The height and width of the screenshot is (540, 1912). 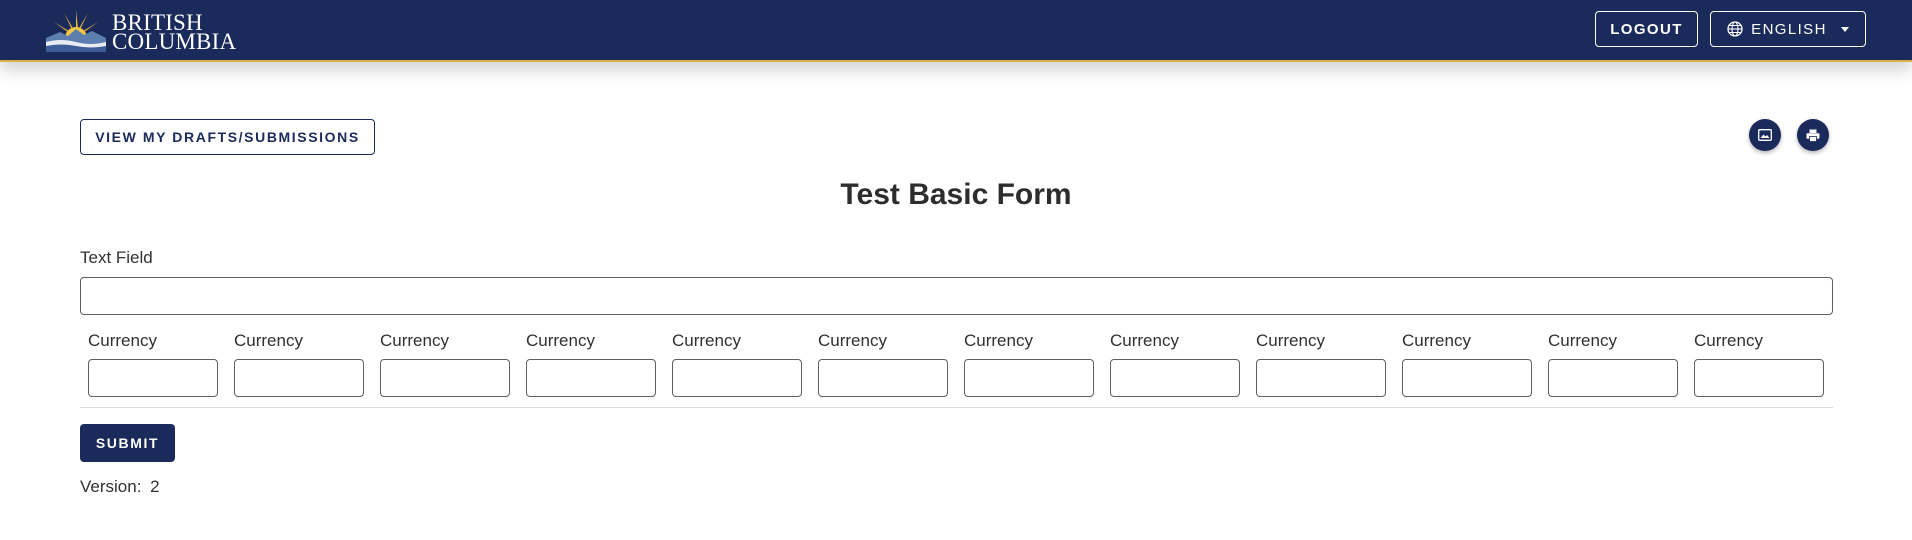 What do you see at coordinates (1735, 29) in the screenshot?
I see `globe-icon` at bounding box center [1735, 29].